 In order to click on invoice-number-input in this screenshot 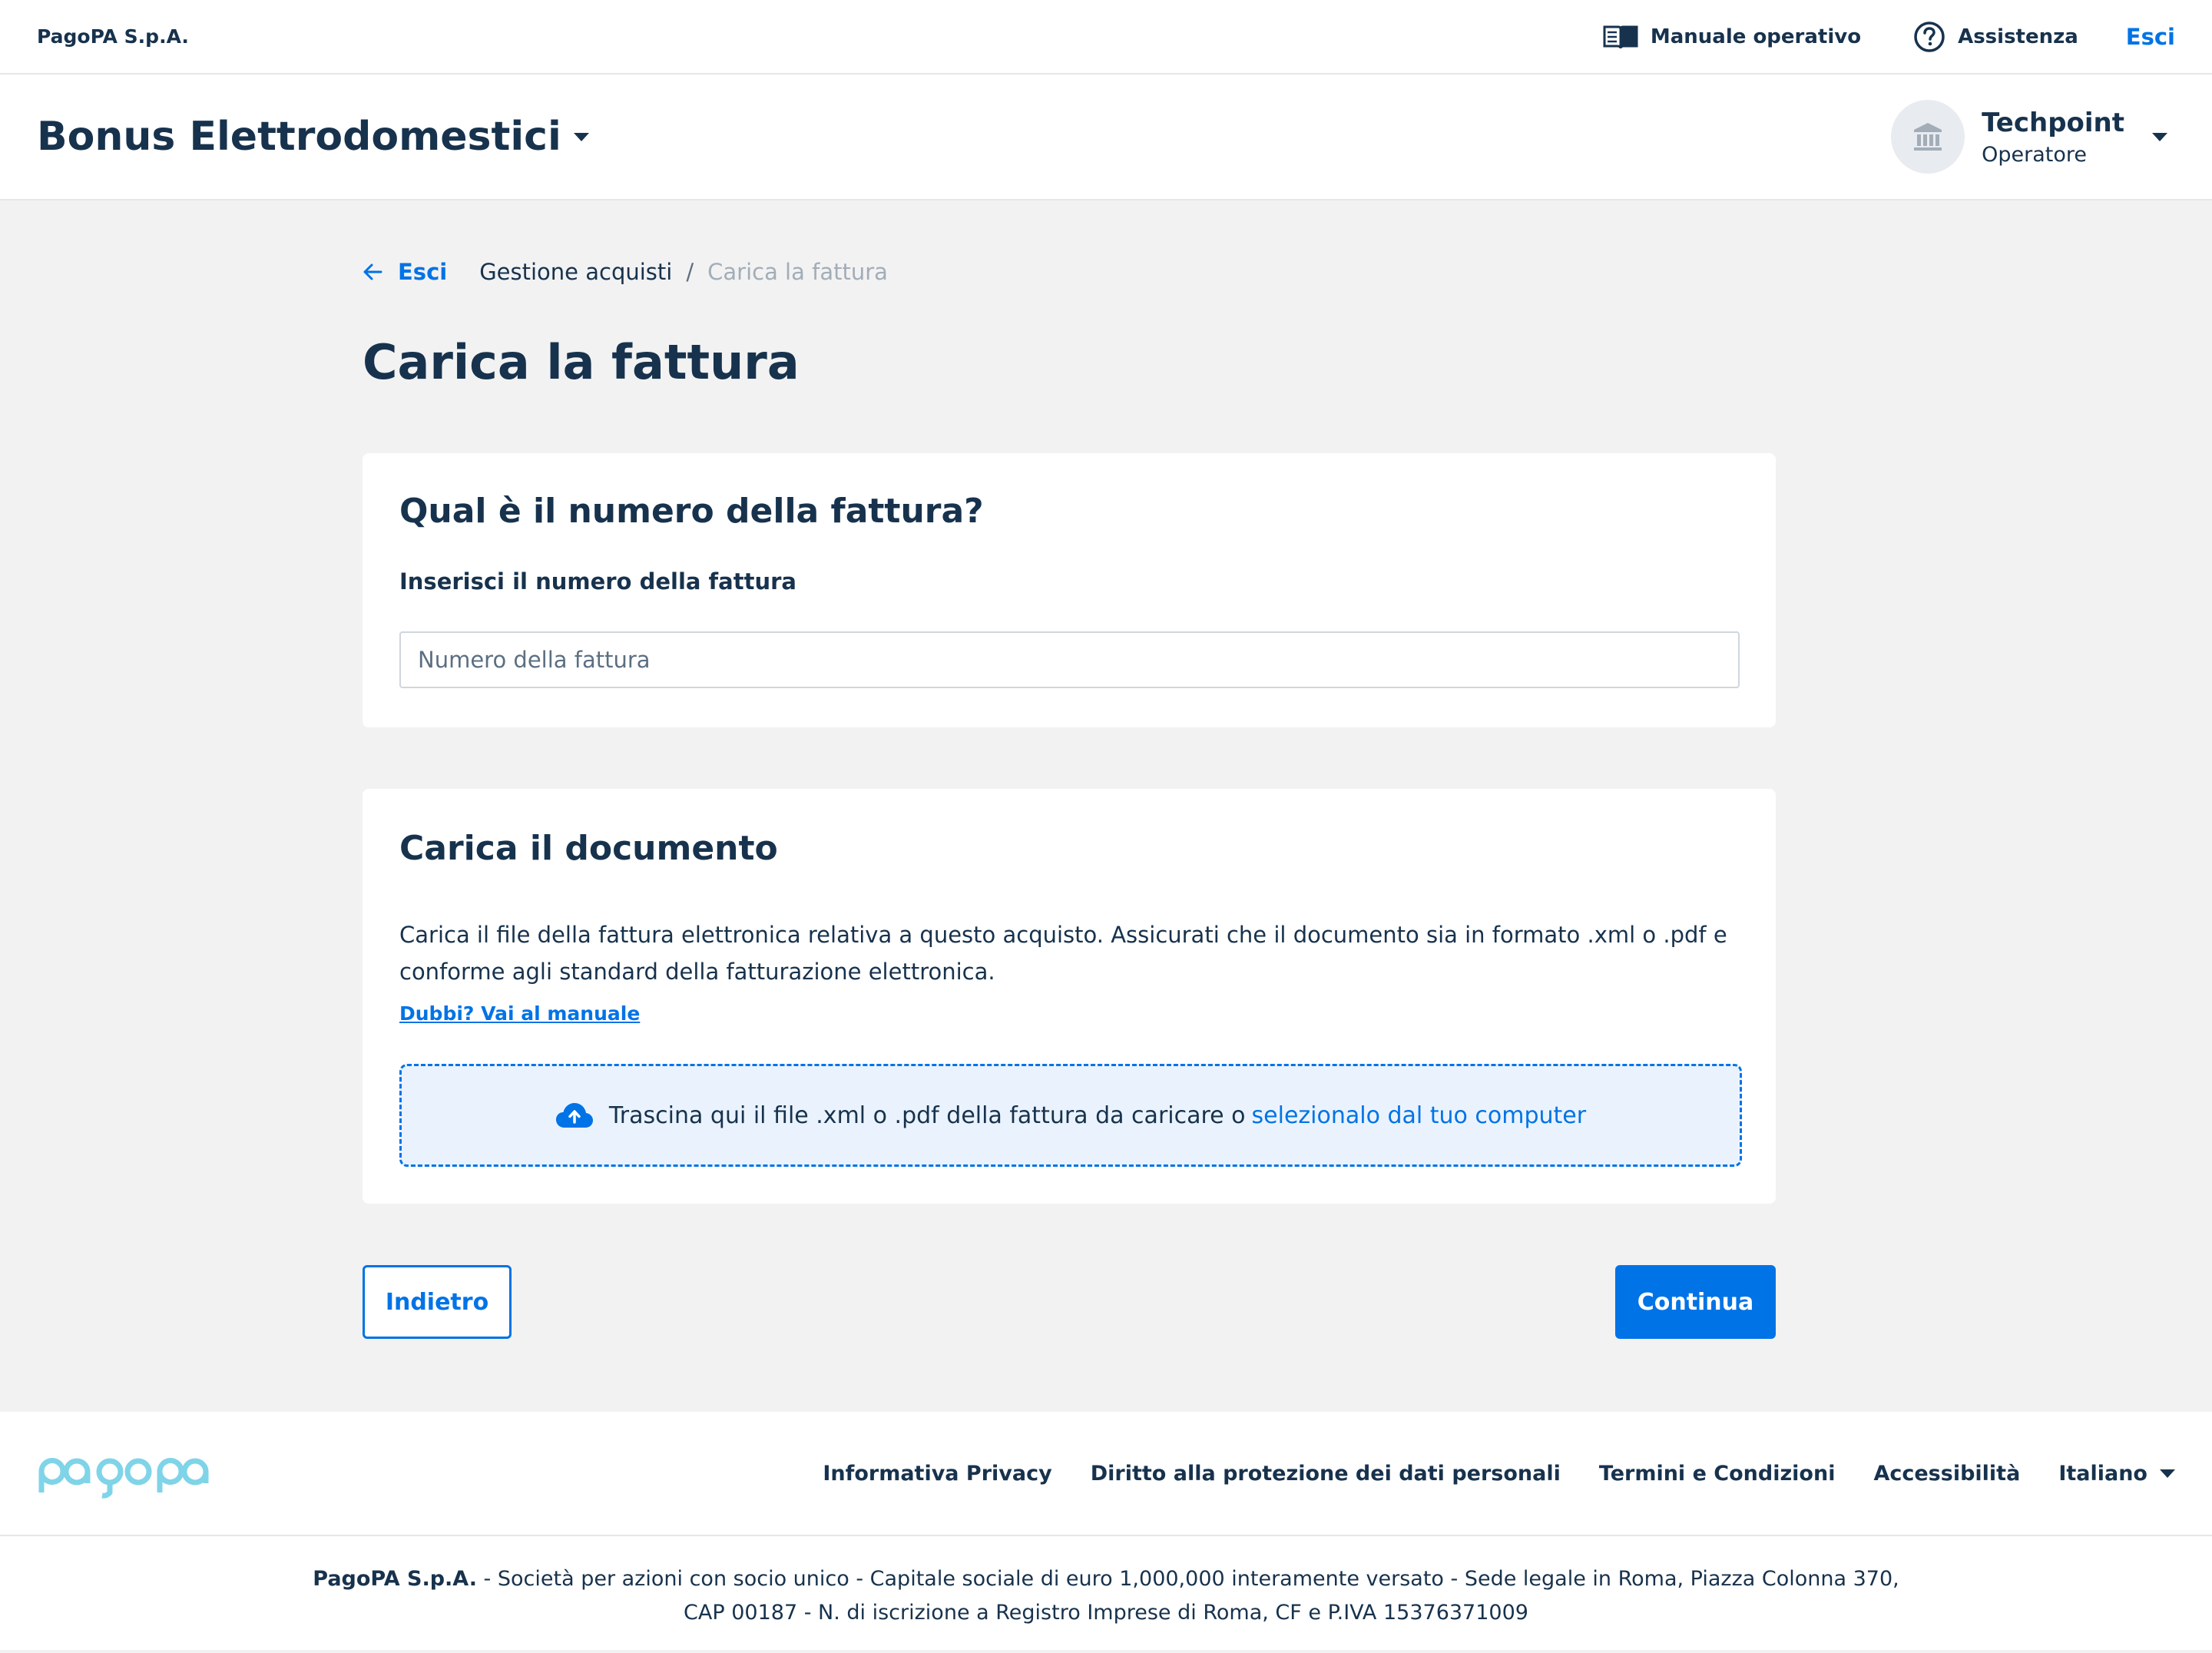, I will do `click(1069, 659)`.